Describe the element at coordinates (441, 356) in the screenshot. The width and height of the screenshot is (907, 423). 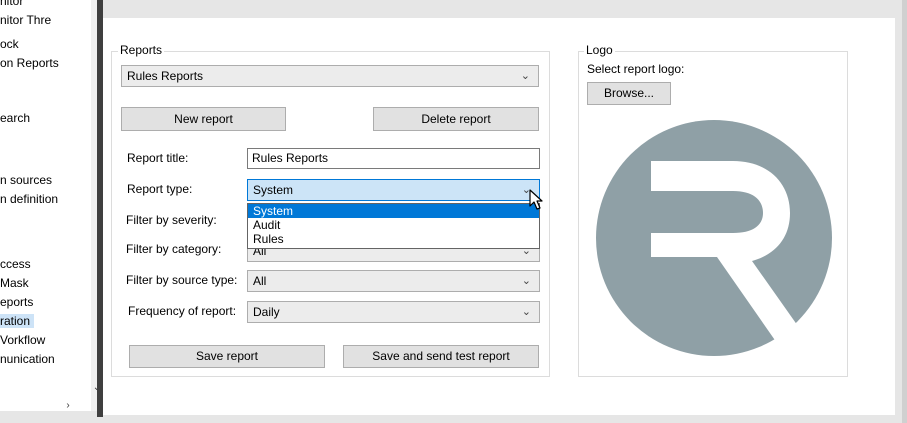
I see `save-and-send-test-report-button: Save and send test report` at that location.